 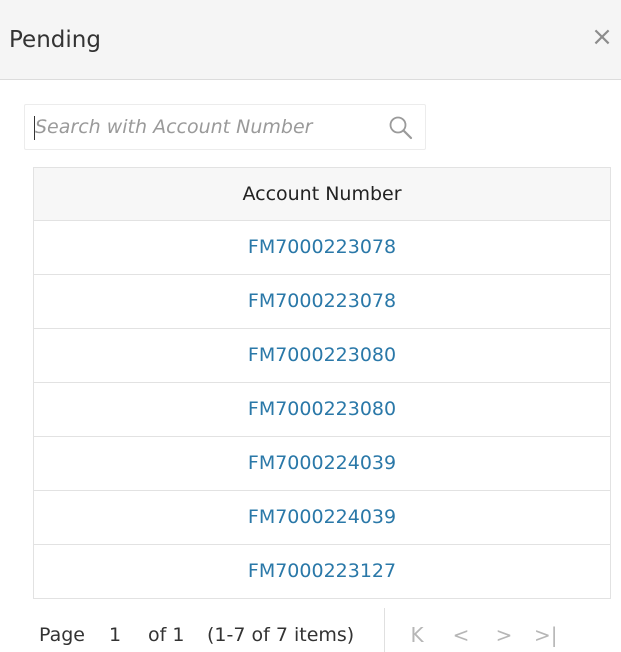 What do you see at coordinates (55, 40) in the screenshot?
I see `dialog-title: Pending` at bounding box center [55, 40].